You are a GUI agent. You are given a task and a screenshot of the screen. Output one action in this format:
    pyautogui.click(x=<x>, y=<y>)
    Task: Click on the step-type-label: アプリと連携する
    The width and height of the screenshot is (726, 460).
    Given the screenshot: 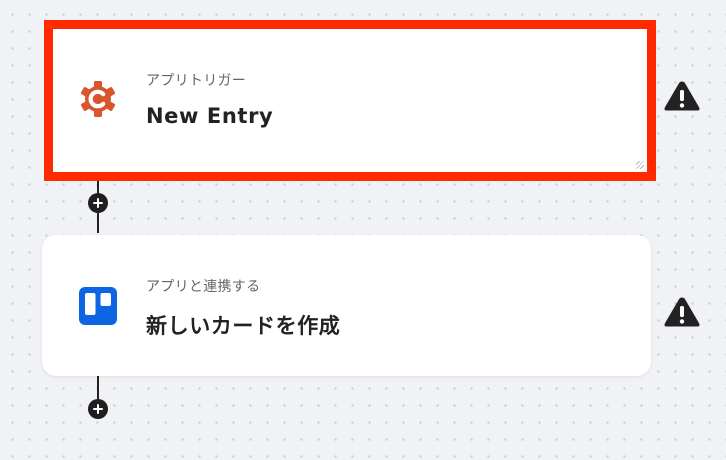 What is the action you would take?
    pyautogui.click(x=203, y=287)
    